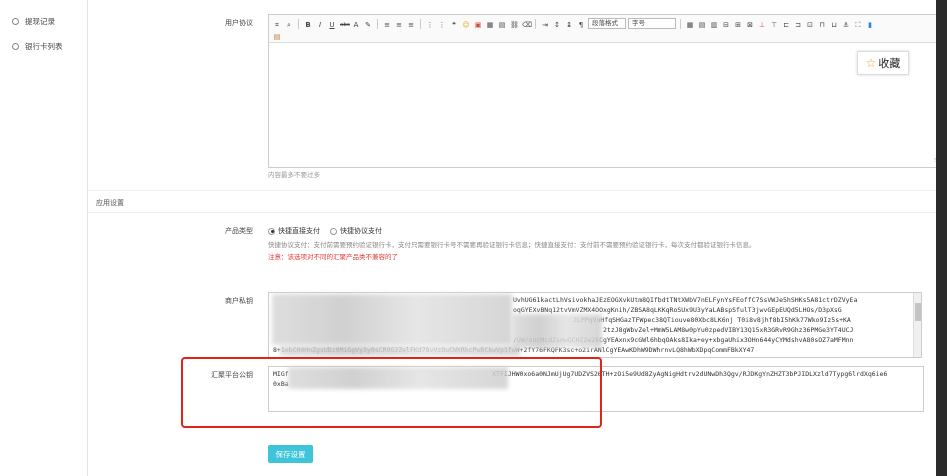 This screenshot has height=476, width=947. I want to click on align-left-icon: ≡, so click(387, 24).